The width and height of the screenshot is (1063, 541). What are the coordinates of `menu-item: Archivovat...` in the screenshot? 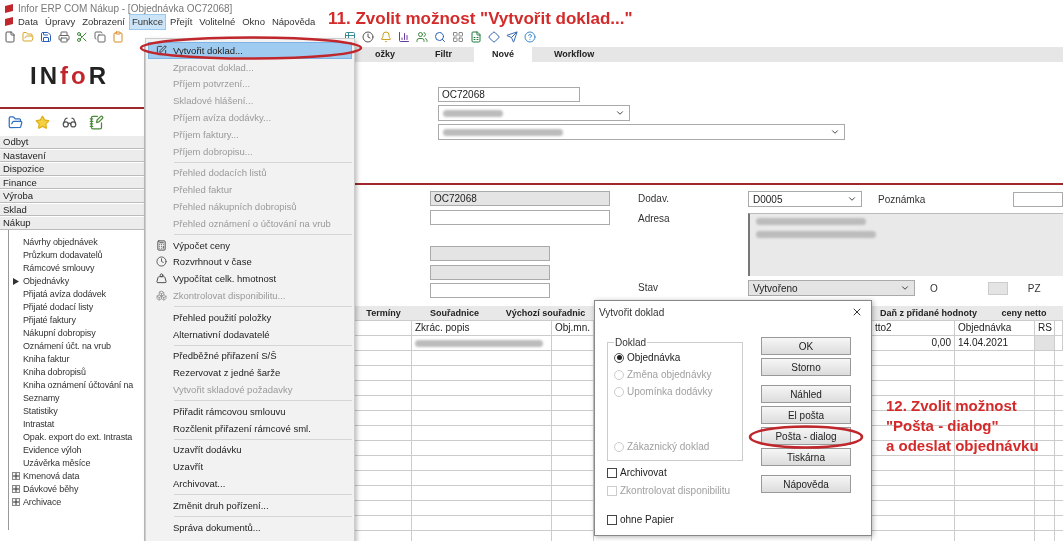 It's located at (250, 483).